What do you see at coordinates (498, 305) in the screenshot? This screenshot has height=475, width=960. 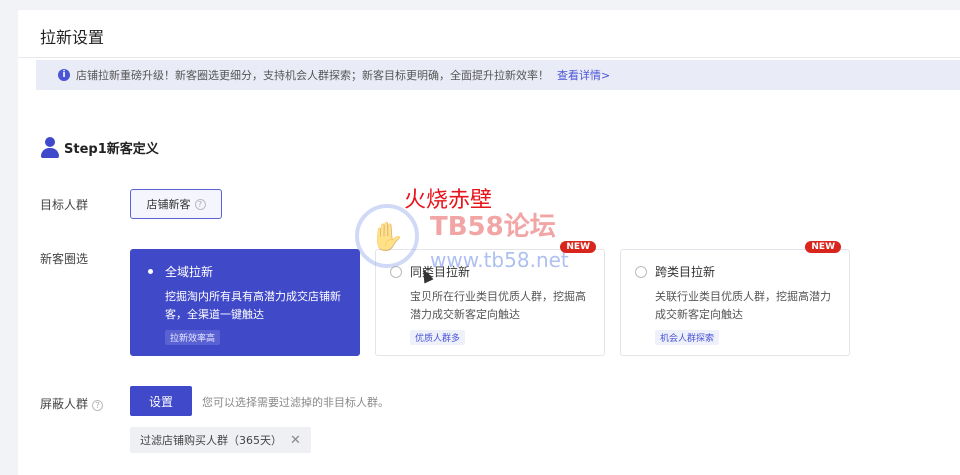 I see `card-desc: 宝贝所在行业类目优质人群，挖掘高潜力成交新客定向触达` at bounding box center [498, 305].